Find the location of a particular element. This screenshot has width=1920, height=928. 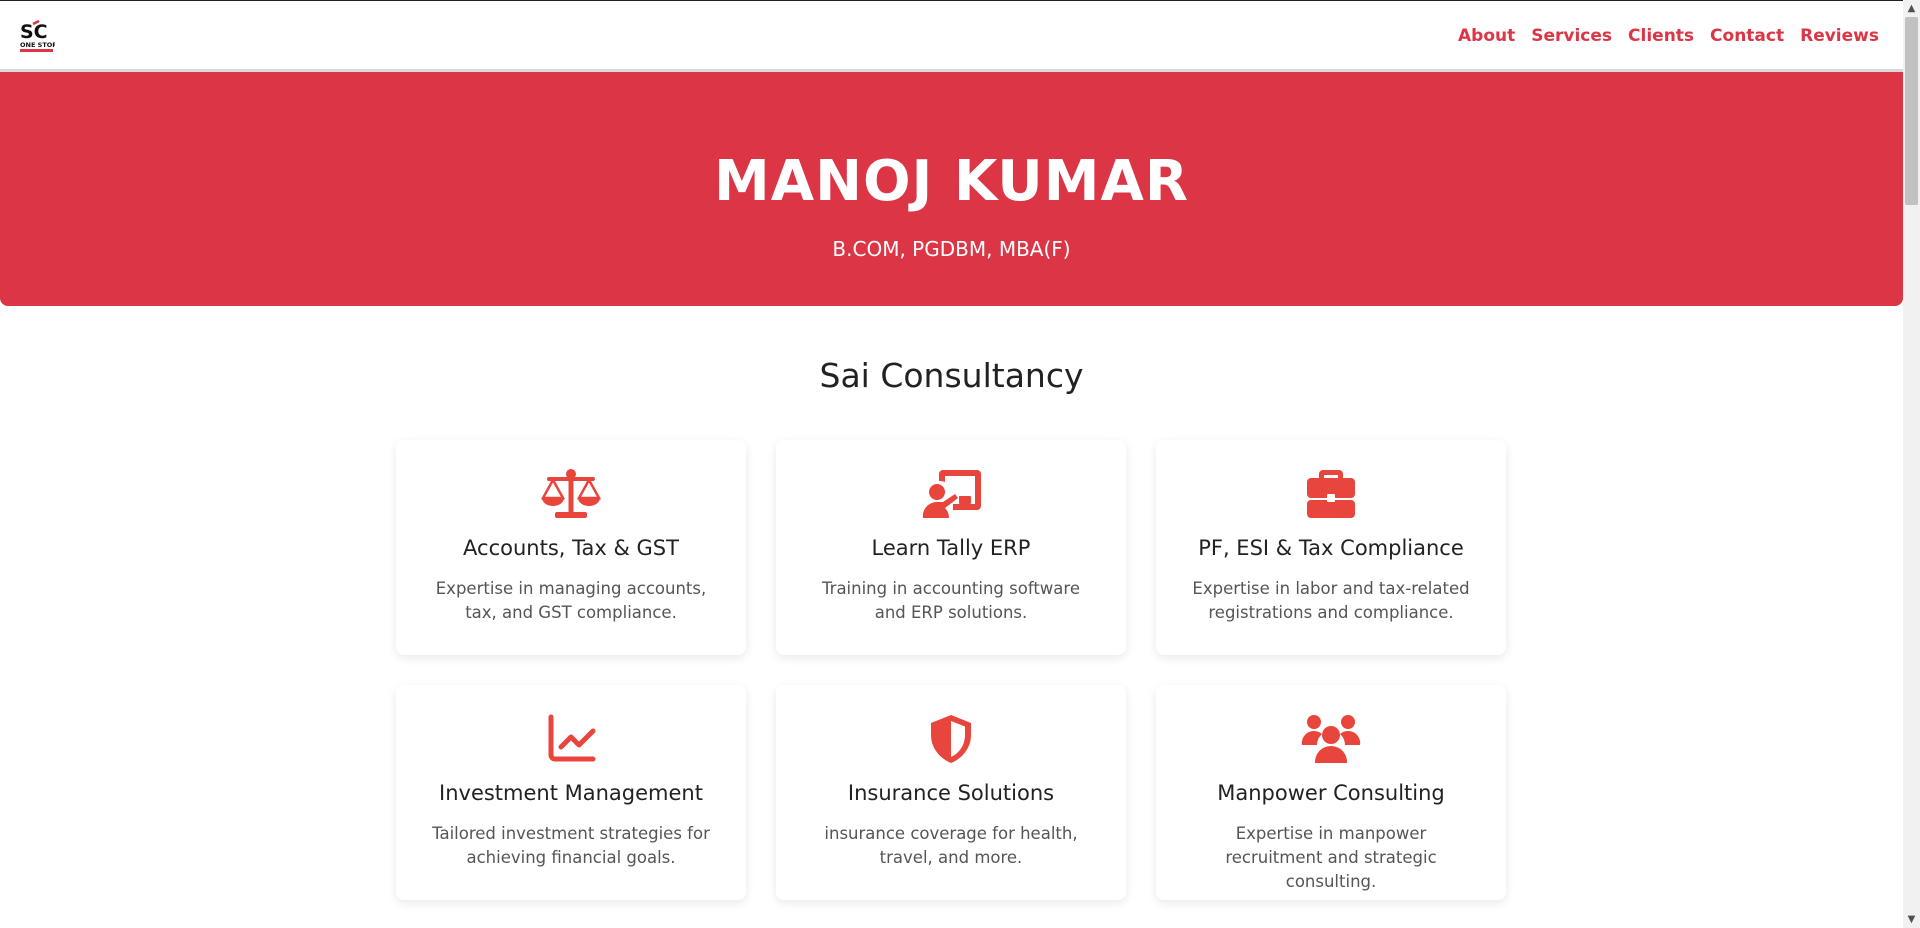

service-title: Learn Tally ERP is located at coordinates (951, 548).